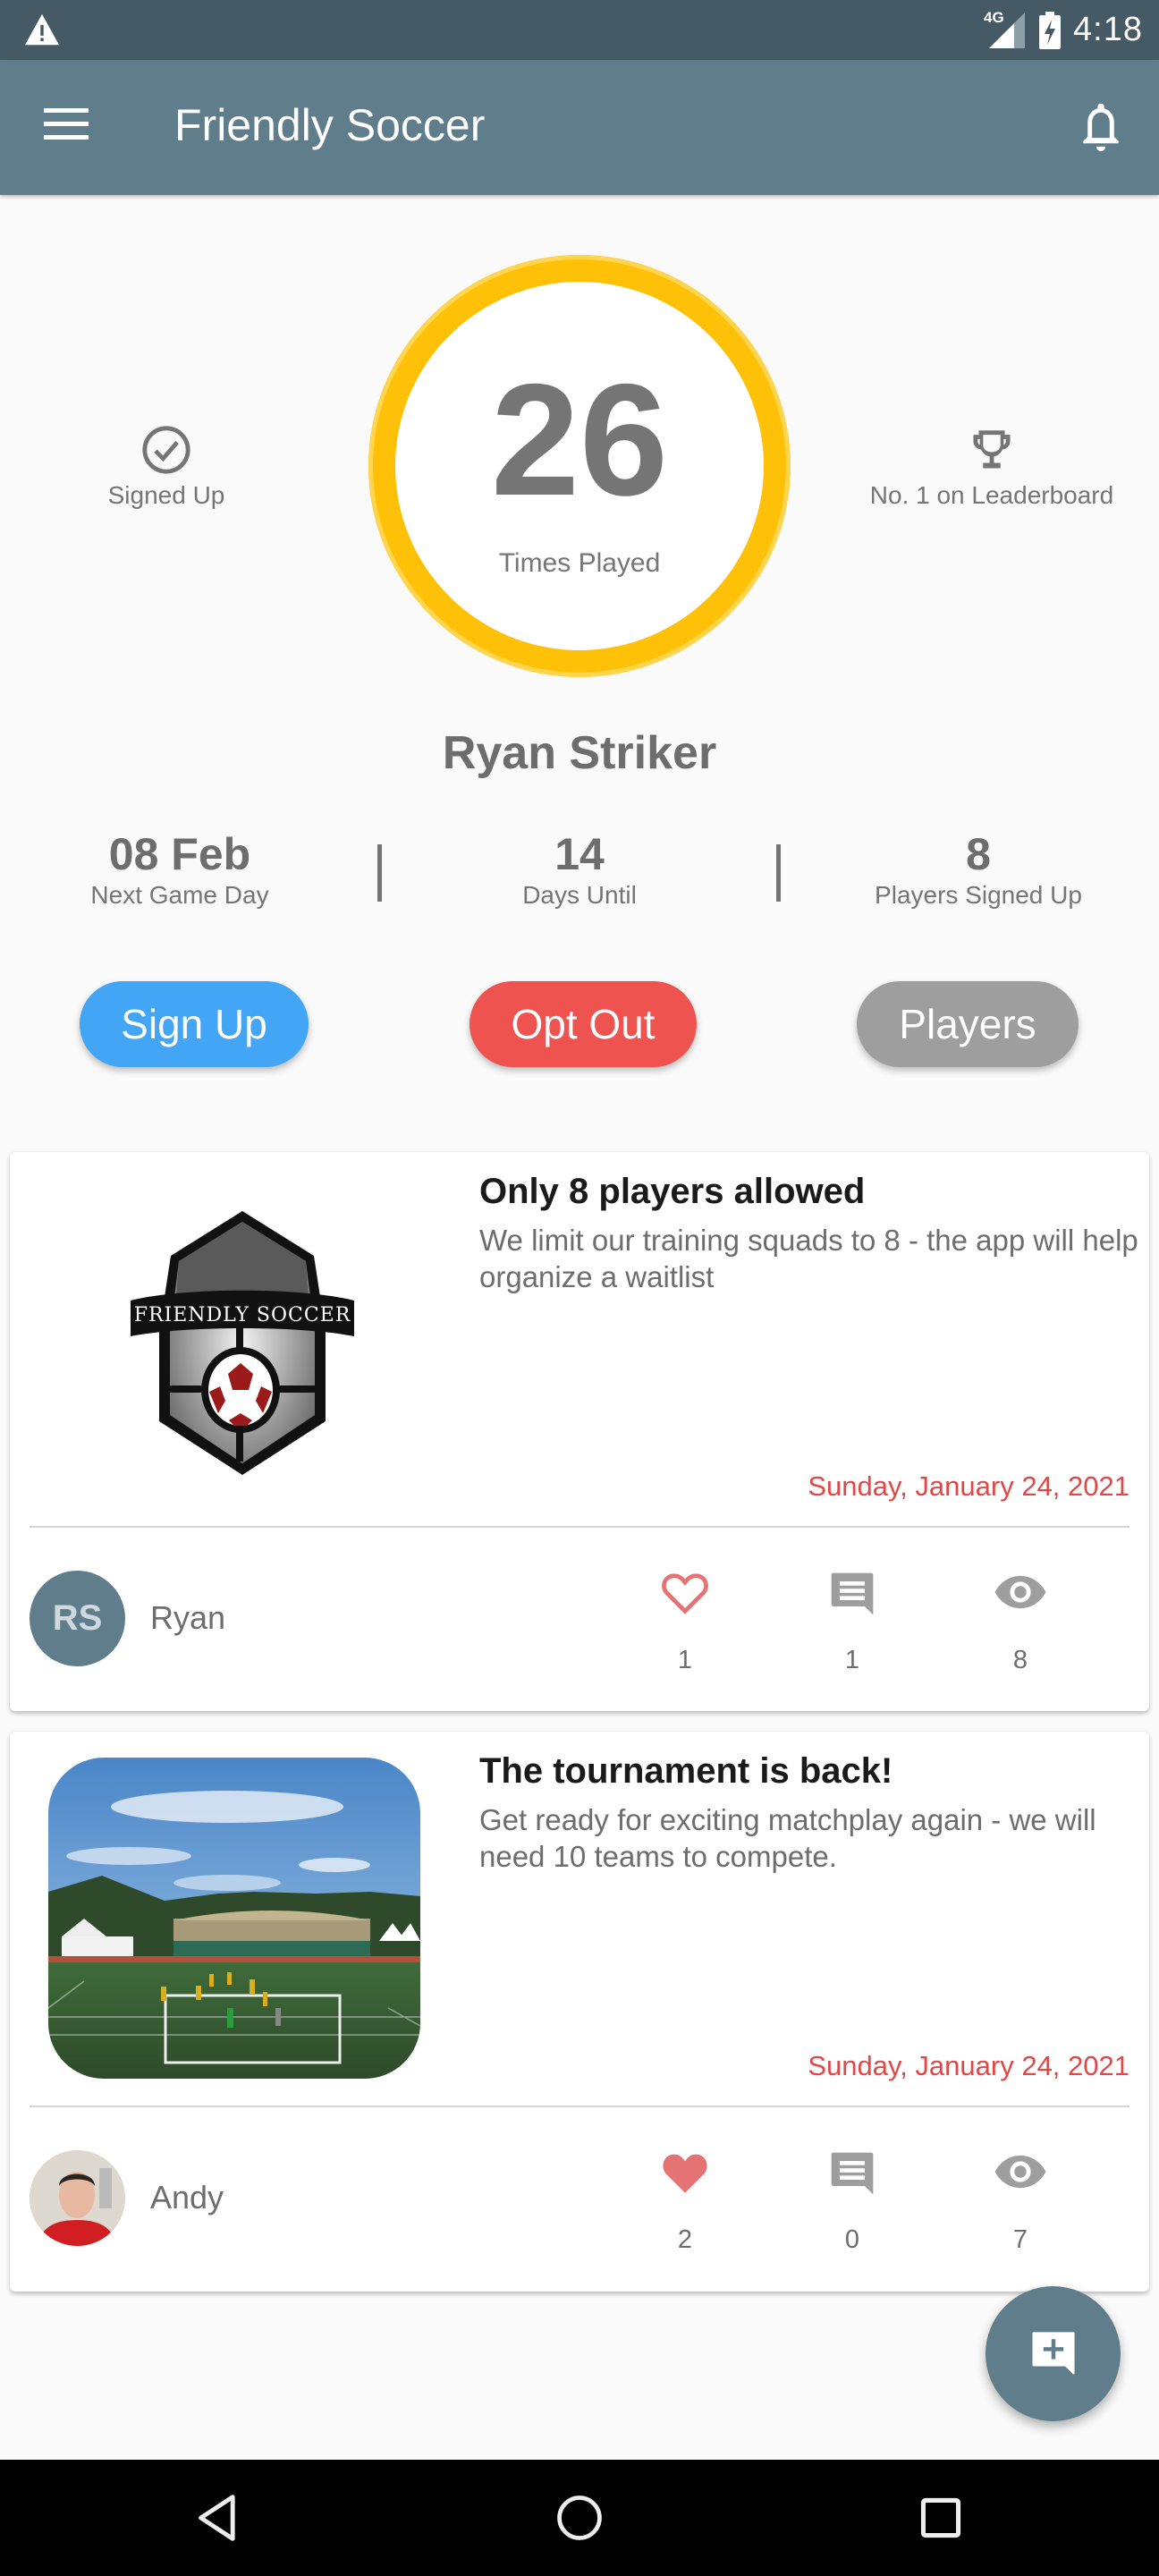  I want to click on recents-button, so click(941, 2518).